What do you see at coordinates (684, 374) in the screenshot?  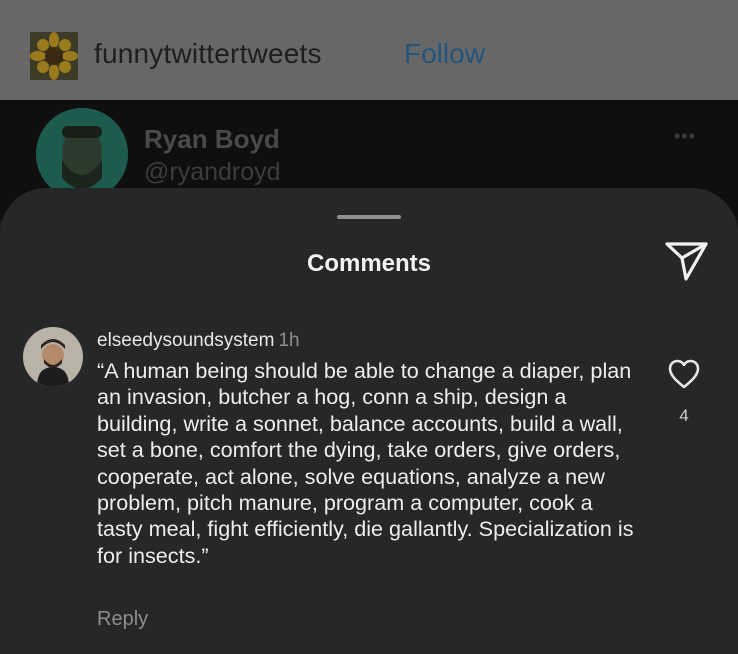 I see `heart-icon` at bounding box center [684, 374].